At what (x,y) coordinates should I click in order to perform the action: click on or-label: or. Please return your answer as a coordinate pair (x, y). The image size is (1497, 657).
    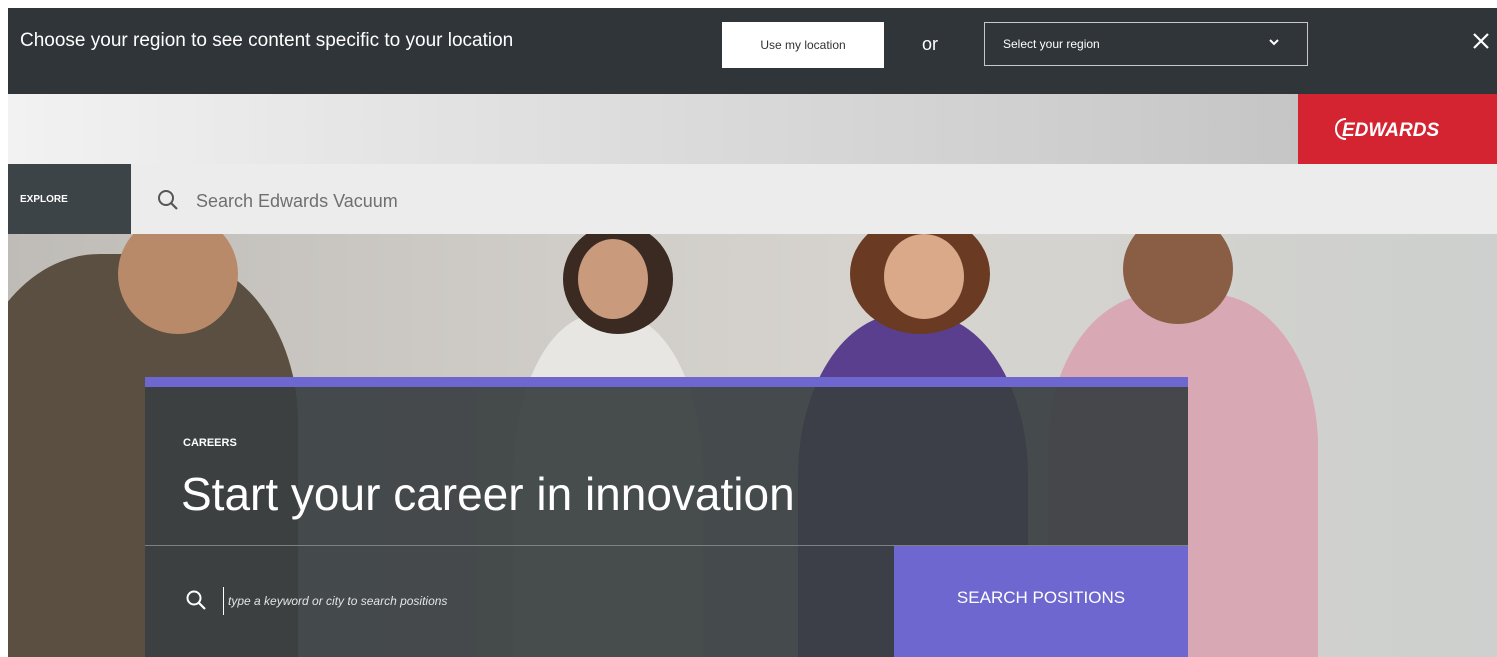
    Looking at the image, I should click on (930, 44).